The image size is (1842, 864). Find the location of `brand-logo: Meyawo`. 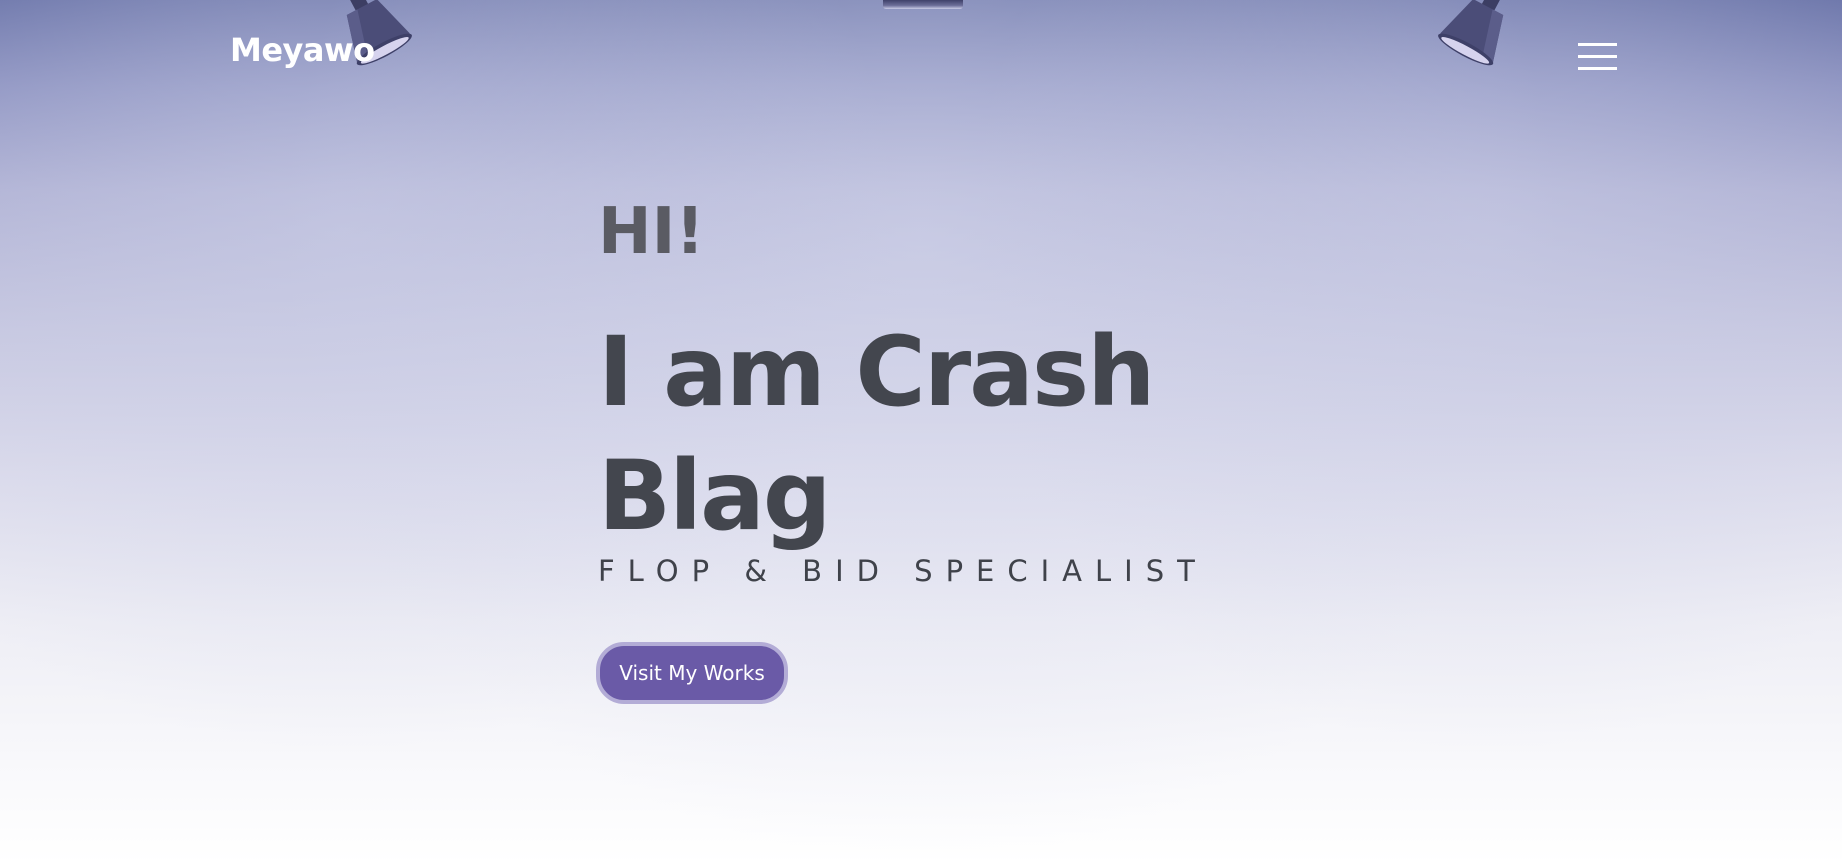

brand-logo: Meyawo is located at coordinates (302, 50).